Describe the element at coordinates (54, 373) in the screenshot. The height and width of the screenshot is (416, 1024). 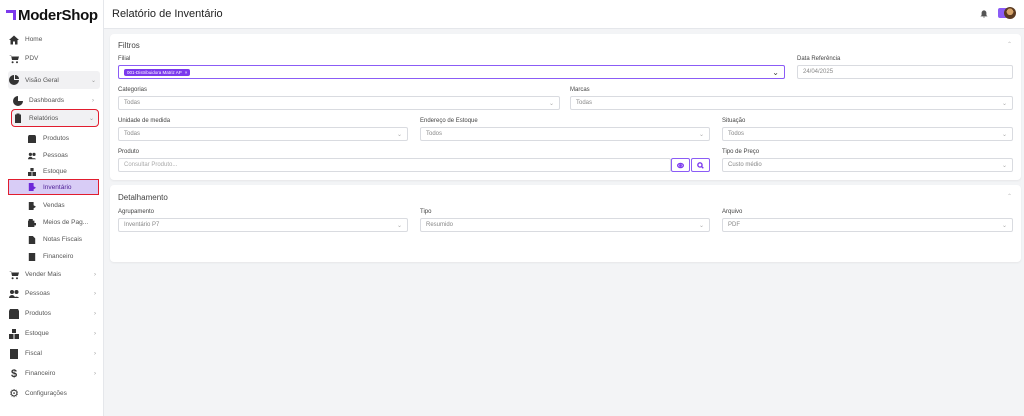
I see `sidebar-item-financeiro: $ Financeiro ›` at that location.